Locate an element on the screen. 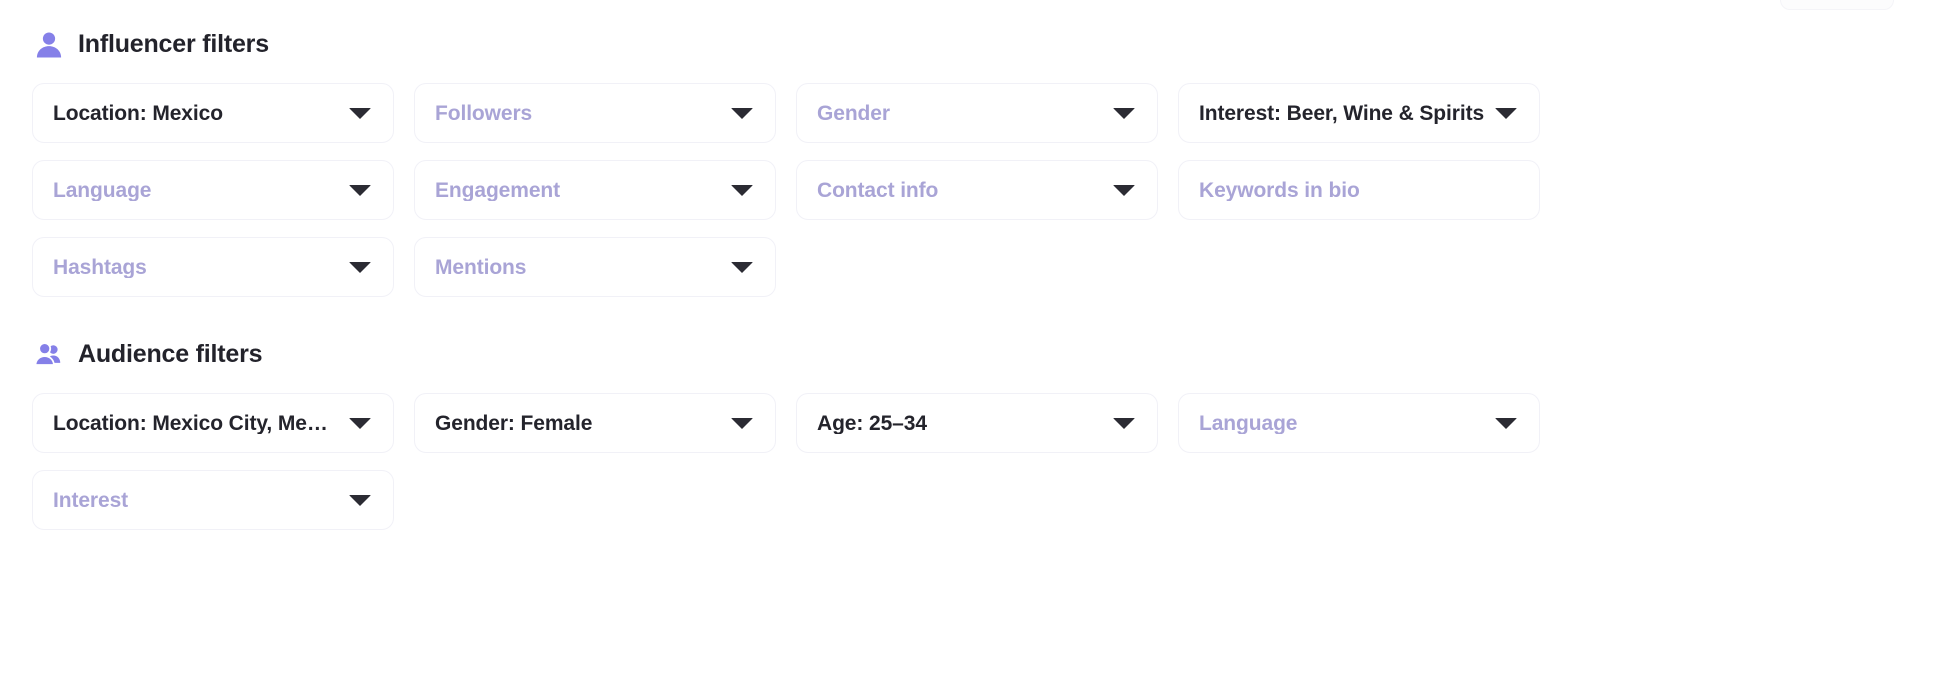 This screenshot has width=1950, height=700. audience-filter-location: Location: Mexico City, Mexico is located at coordinates (213, 423).